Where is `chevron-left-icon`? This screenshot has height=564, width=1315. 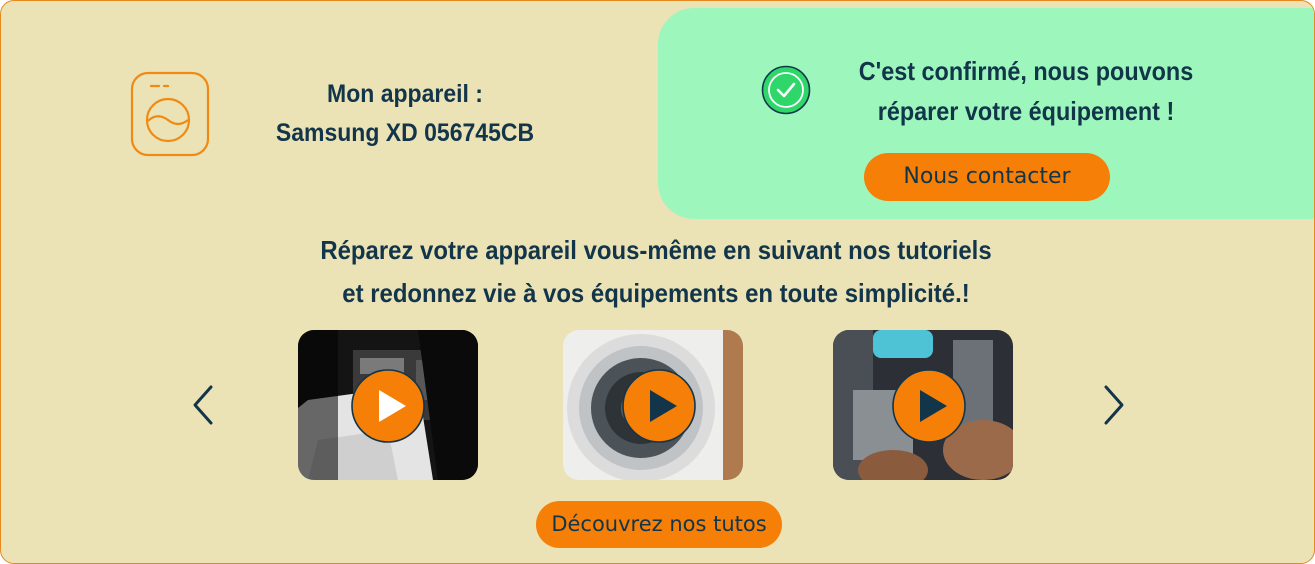 chevron-left-icon is located at coordinates (204, 405).